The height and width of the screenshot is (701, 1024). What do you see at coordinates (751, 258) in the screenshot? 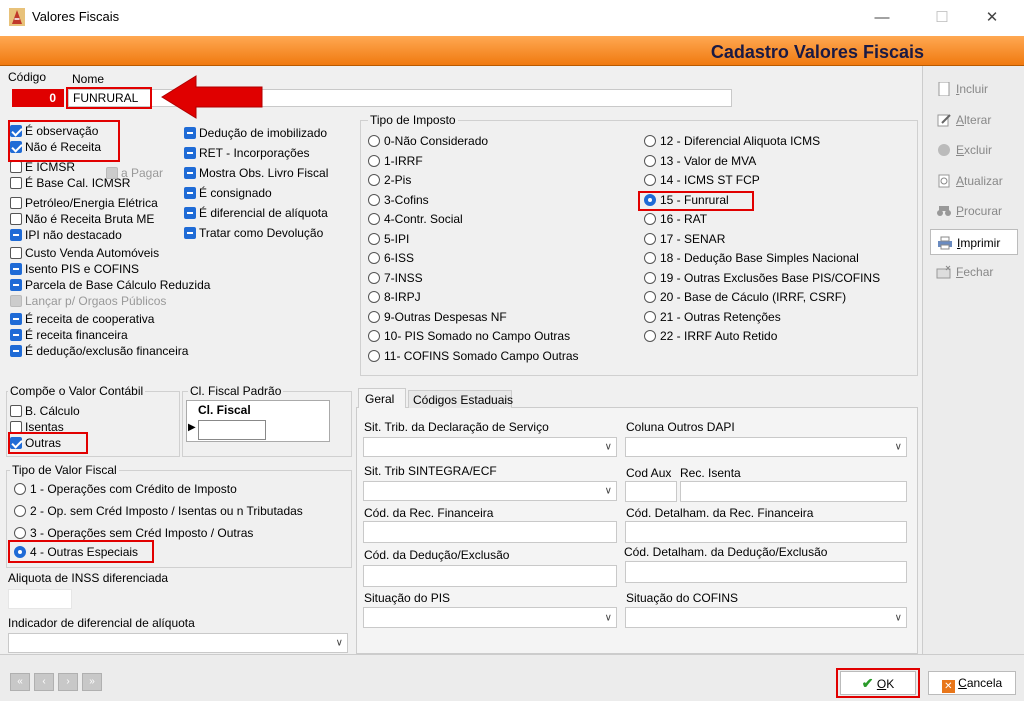
I see `tipo-imposto-radio: 18 - Dedução Base Simples Nacional` at bounding box center [751, 258].